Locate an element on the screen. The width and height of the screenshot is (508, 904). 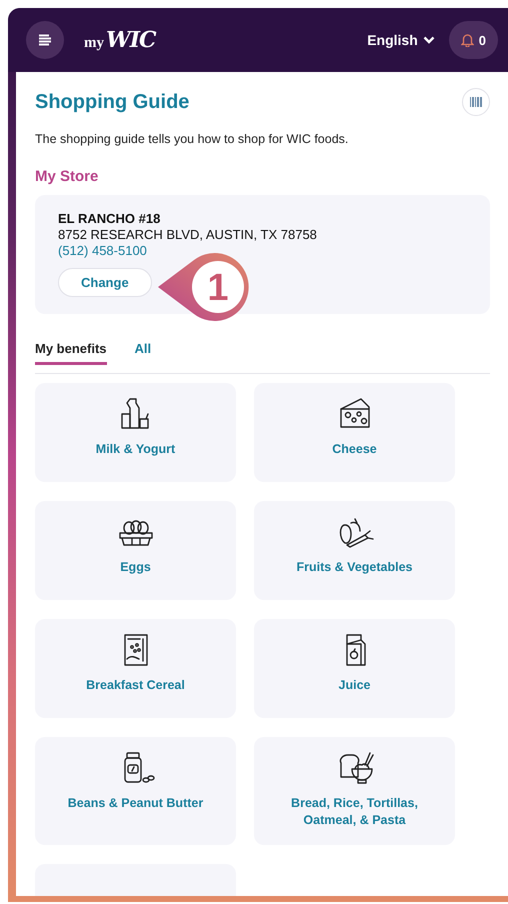
benefits-tab: All is located at coordinates (143, 353).